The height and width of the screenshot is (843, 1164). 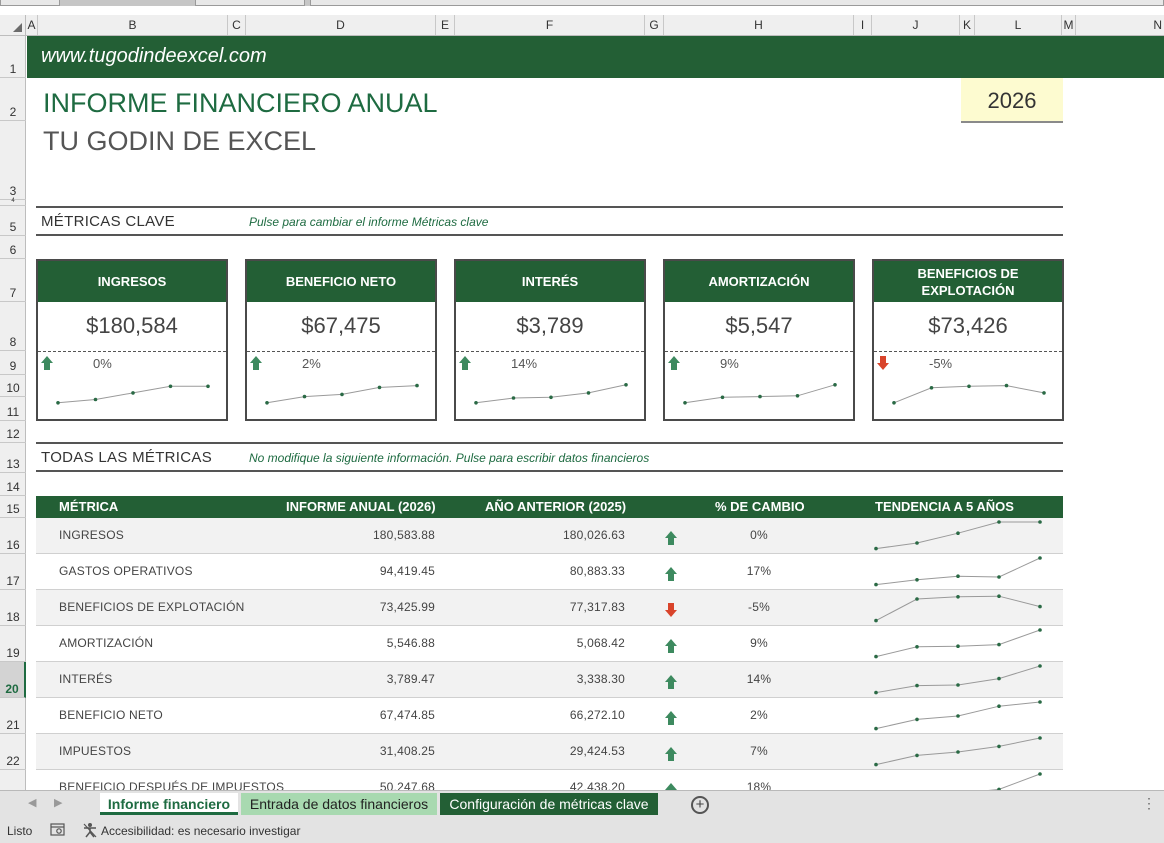 What do you see at coordinates (132, 391) in the screenshot?
I see `kpi-card-trend` at bounding box center [132, 391].